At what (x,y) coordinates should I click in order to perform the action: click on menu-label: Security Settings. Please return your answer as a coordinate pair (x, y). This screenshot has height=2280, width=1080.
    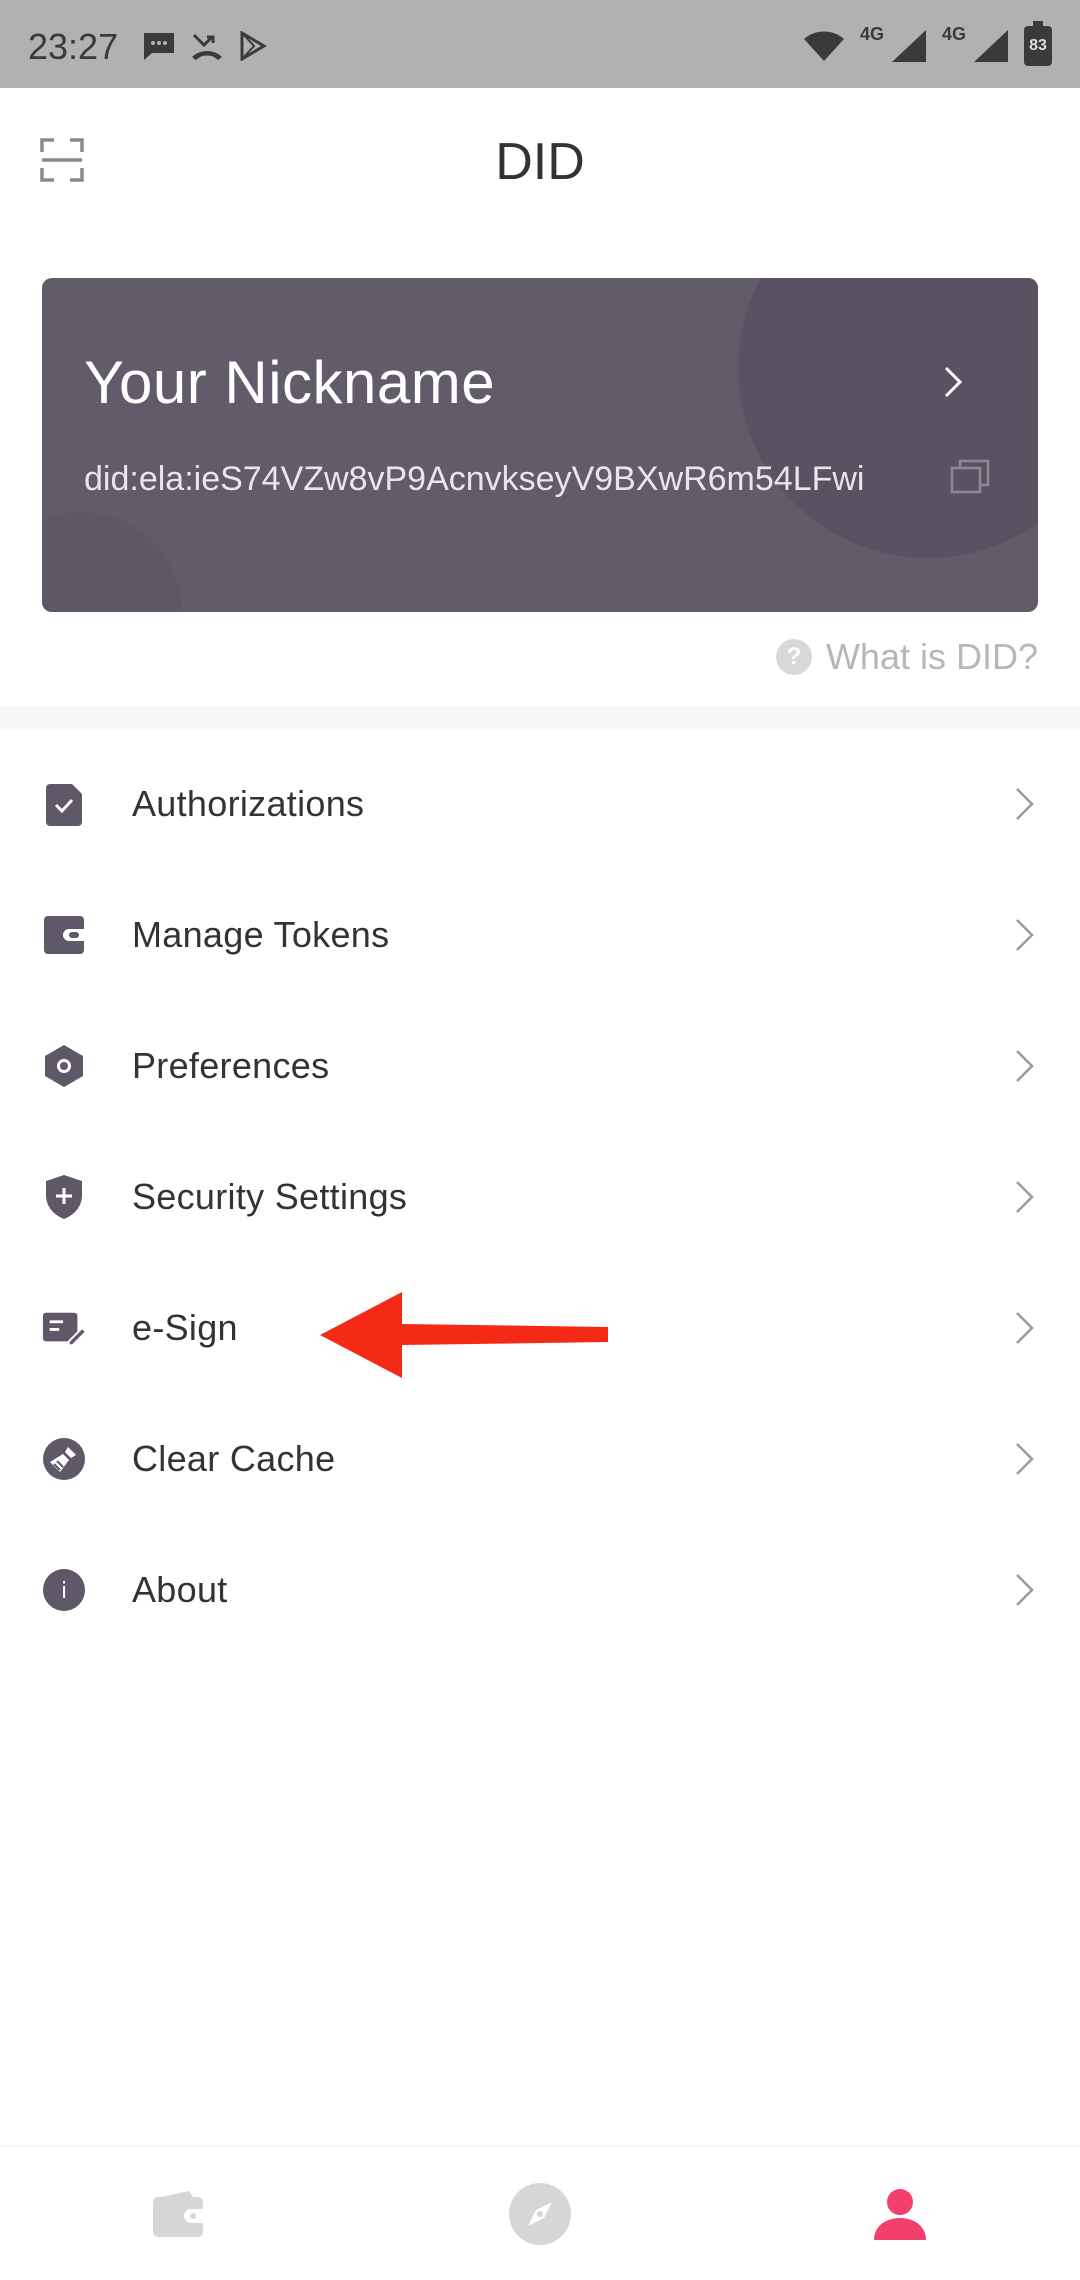
    Looking at the image, I should click on (270, 1196).